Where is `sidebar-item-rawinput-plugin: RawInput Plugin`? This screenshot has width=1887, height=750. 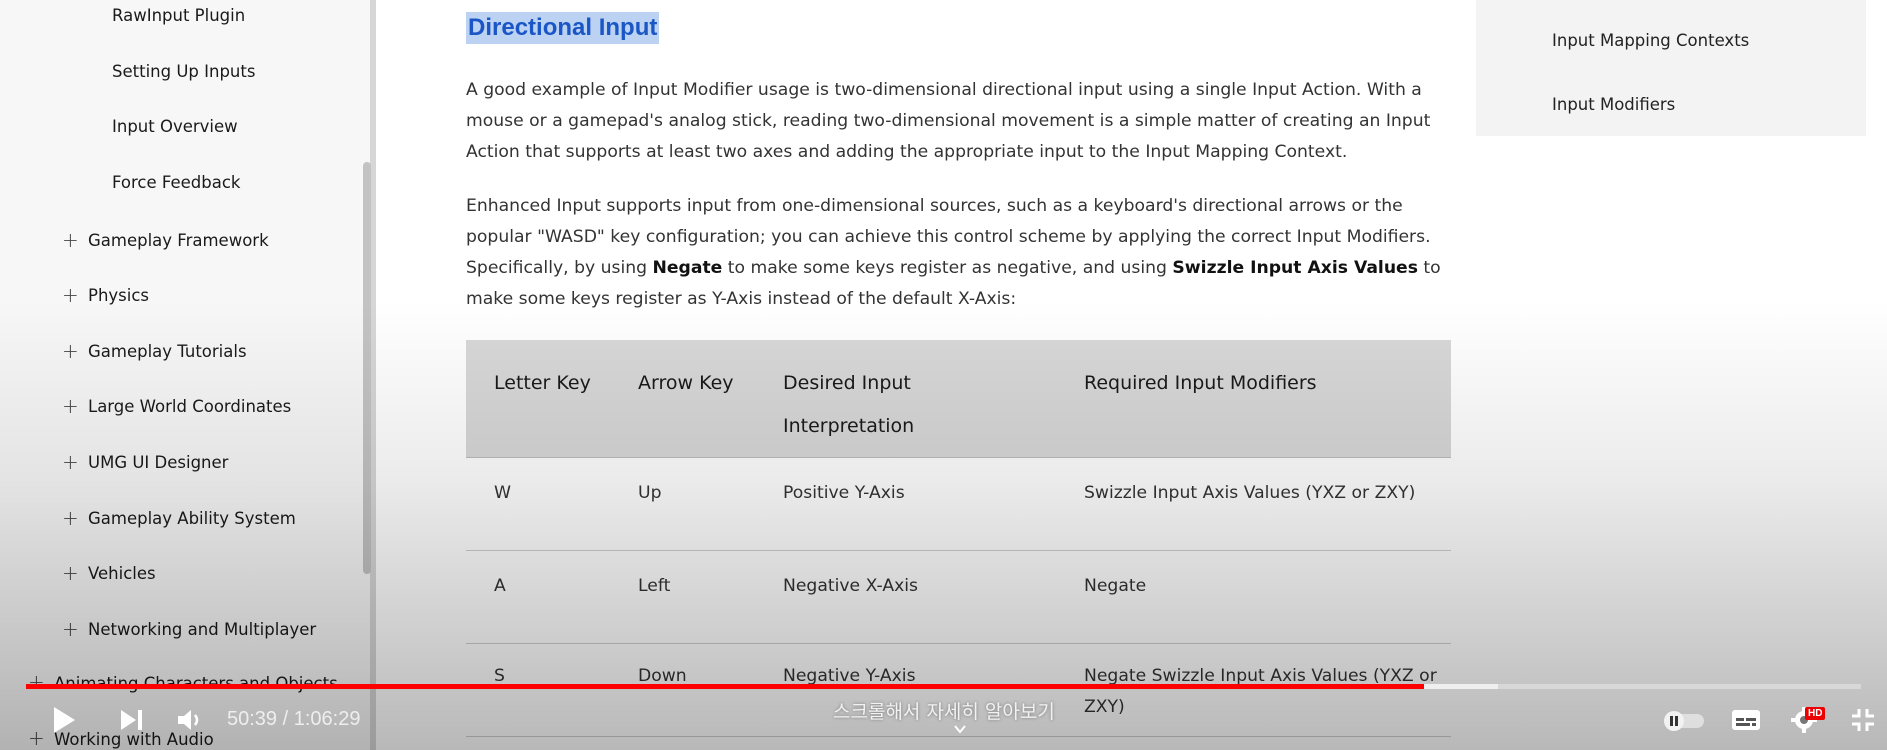 sidebar-item-rawinput-plugin: RawInput Plugin is located at coordinates (178, 15).